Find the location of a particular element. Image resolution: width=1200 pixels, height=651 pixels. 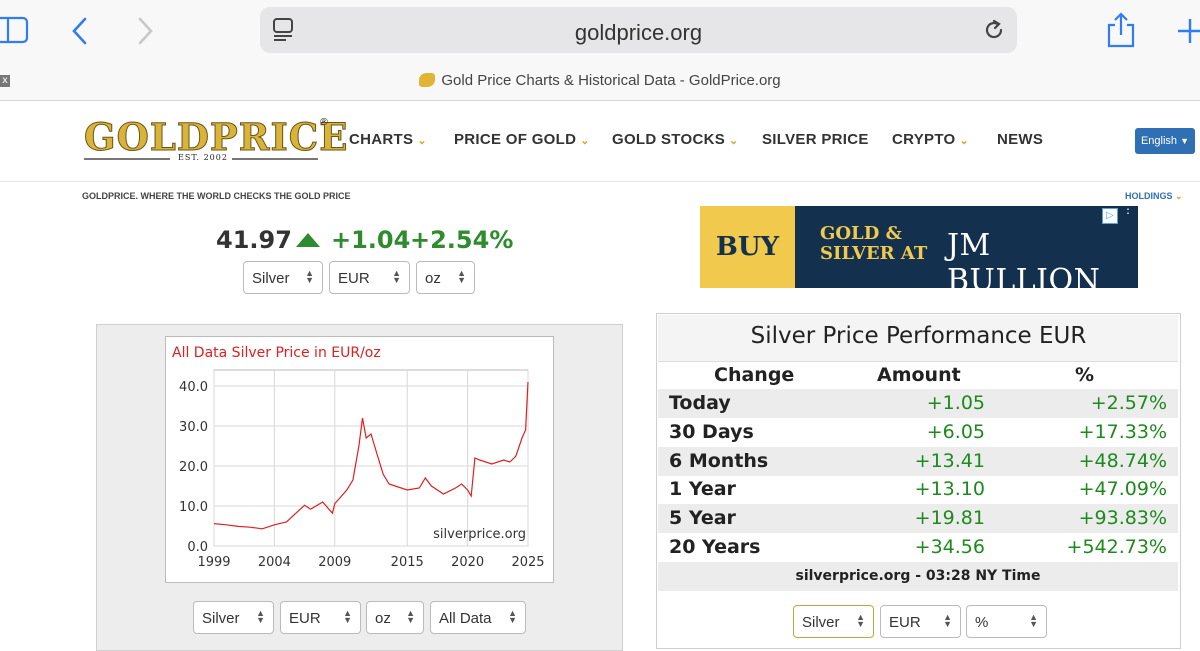

table-row: 20 Years +34.56 +542.73% is located at coordinates (918, 547).